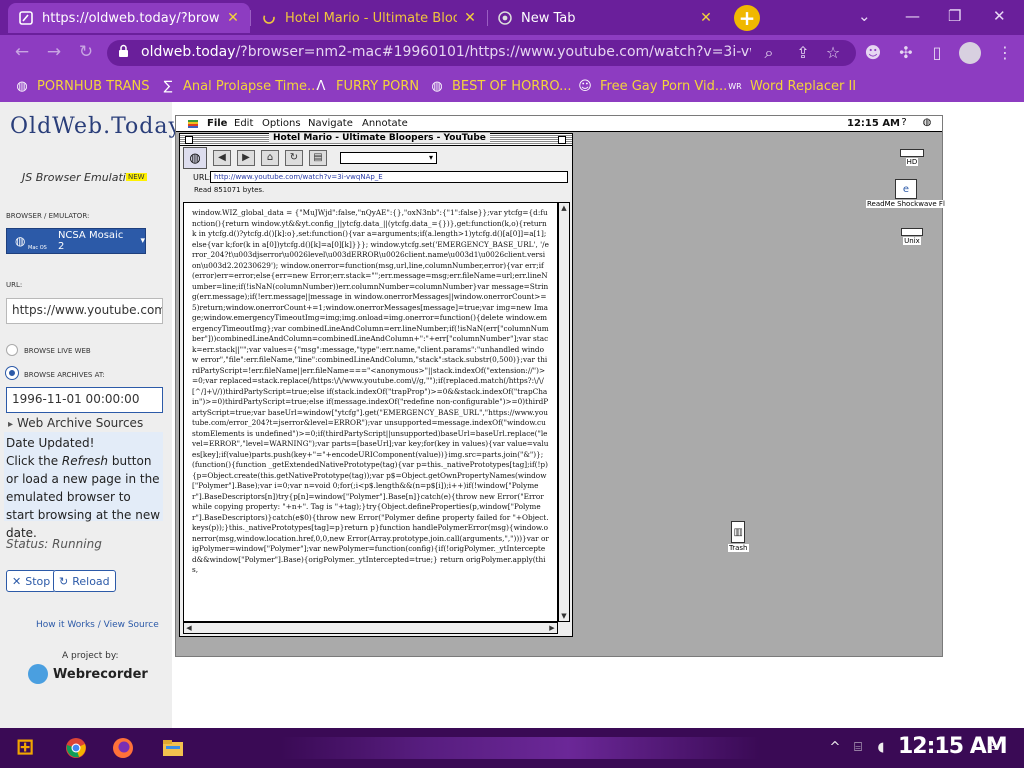  Describe the element at coordinates (385, 123) in the screenshot. I see `menu-annotate: Annotate` at that location.